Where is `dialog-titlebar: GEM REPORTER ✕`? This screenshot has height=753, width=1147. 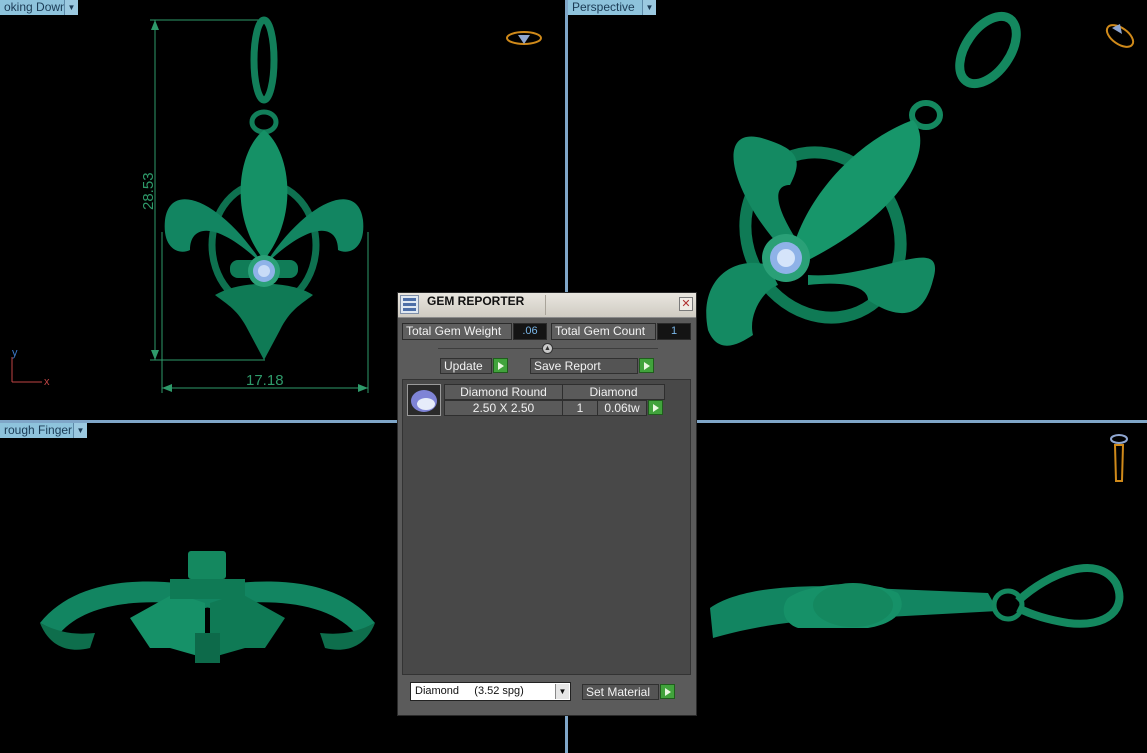 dialog-titlebar: GEM REPORTER ✕ is located at coordinates (547, 305).